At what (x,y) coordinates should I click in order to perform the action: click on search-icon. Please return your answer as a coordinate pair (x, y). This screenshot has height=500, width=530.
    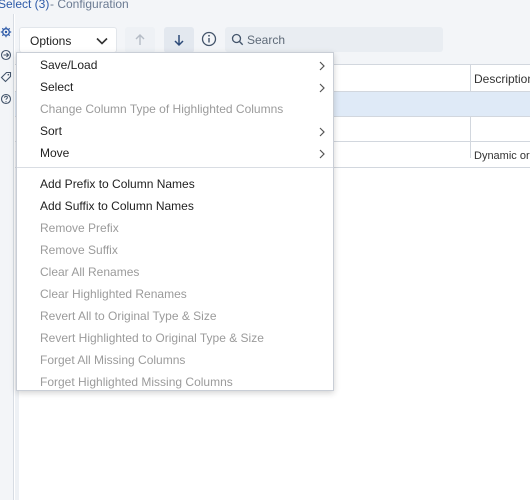
    Looking at the image, I should click on (237, 41).